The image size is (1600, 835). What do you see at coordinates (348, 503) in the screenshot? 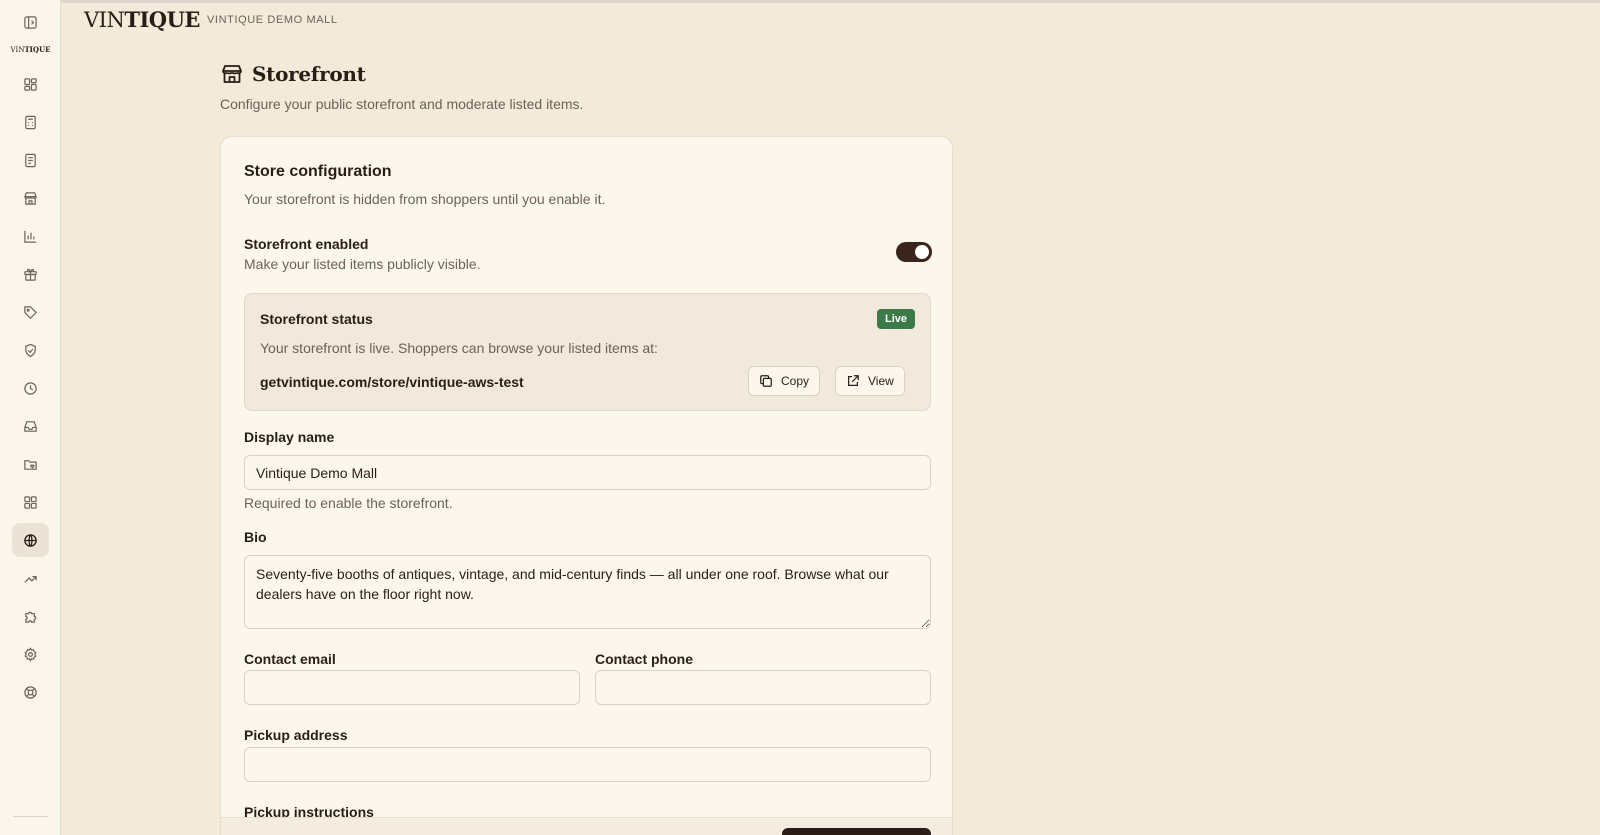
I see `display-name-help: Required to enable the storefront.` at bounding box center [348, 503].